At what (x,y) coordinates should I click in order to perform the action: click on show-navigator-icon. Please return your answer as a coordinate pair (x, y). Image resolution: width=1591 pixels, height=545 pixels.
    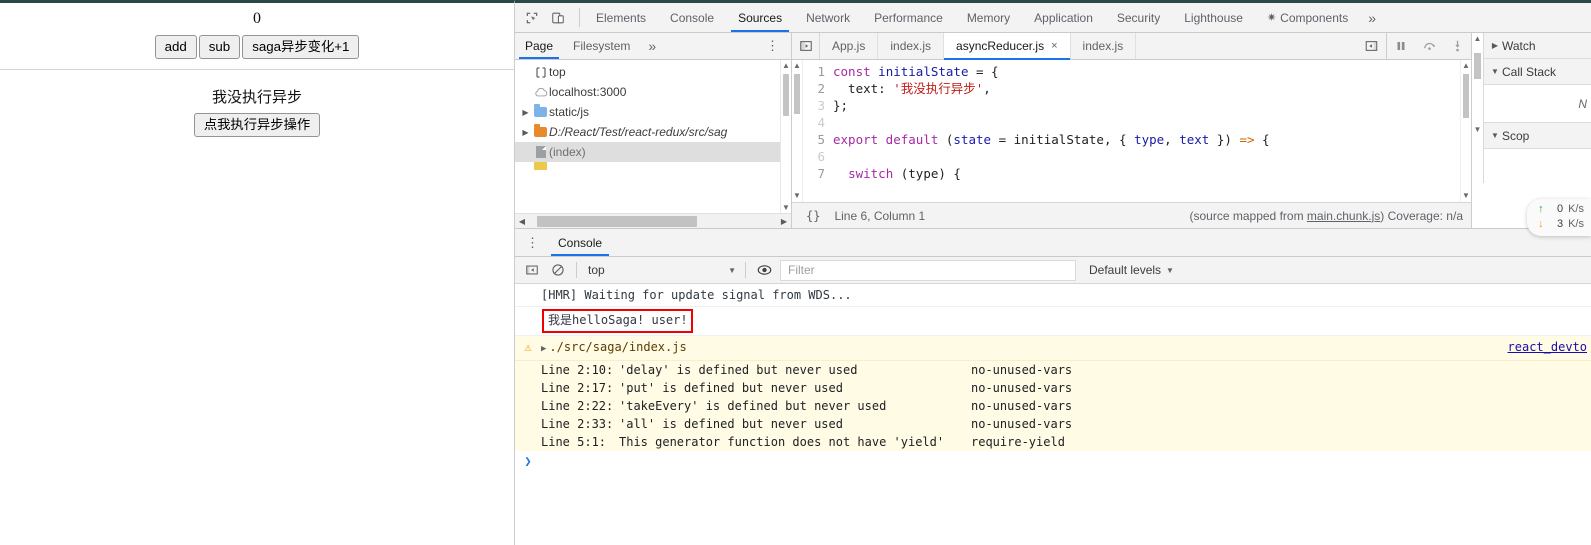
    Looking at the image, I should click on (806, 46).